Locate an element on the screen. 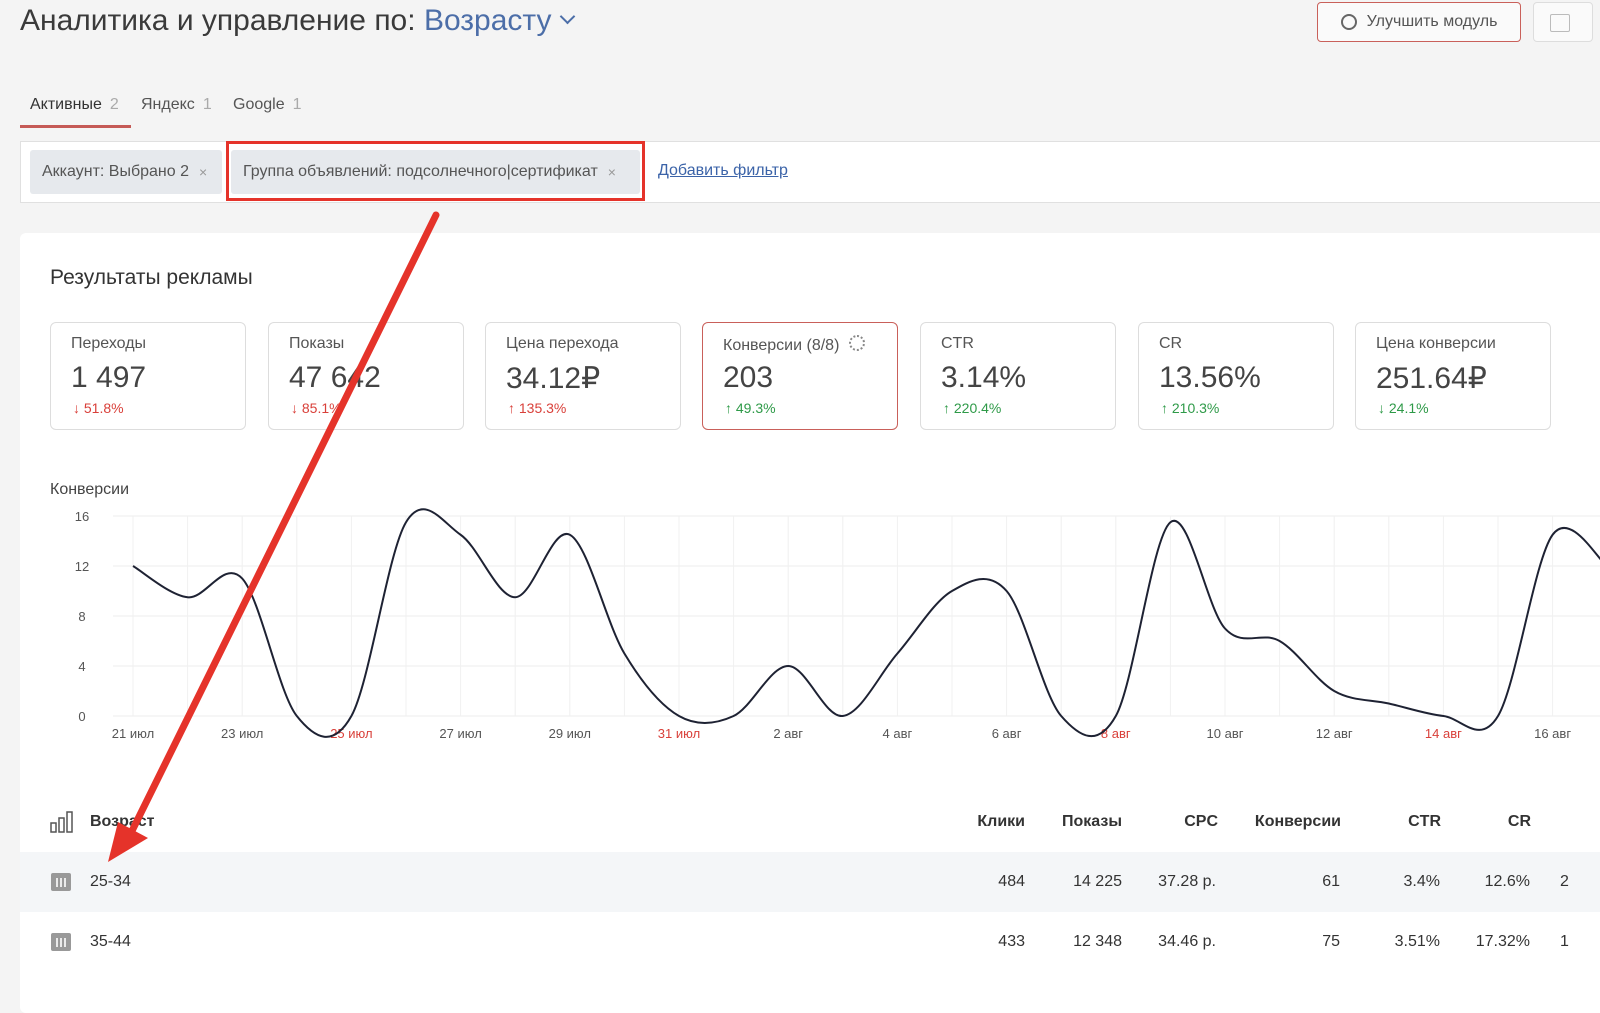 This screenshot has height=1013, width=1600. kpi-value: 203 is located at coordinates (748, 377).